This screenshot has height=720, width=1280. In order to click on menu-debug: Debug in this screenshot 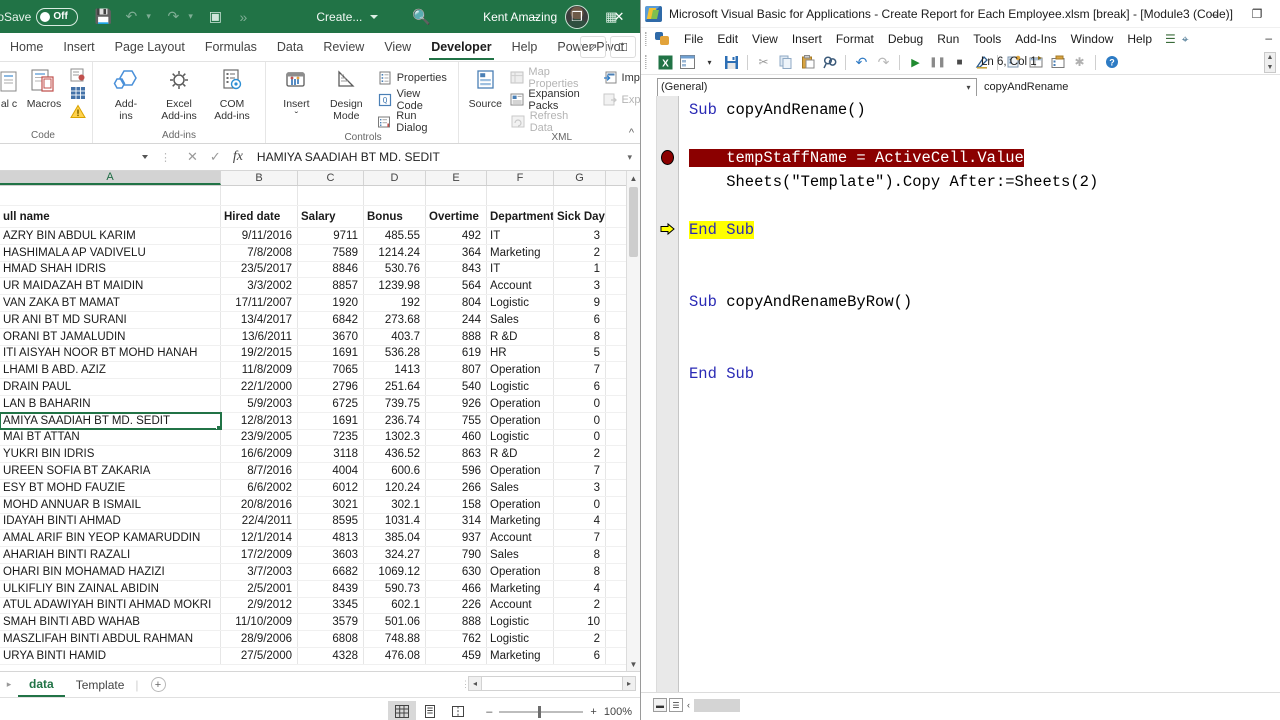, I will do `click(905, 39)`.